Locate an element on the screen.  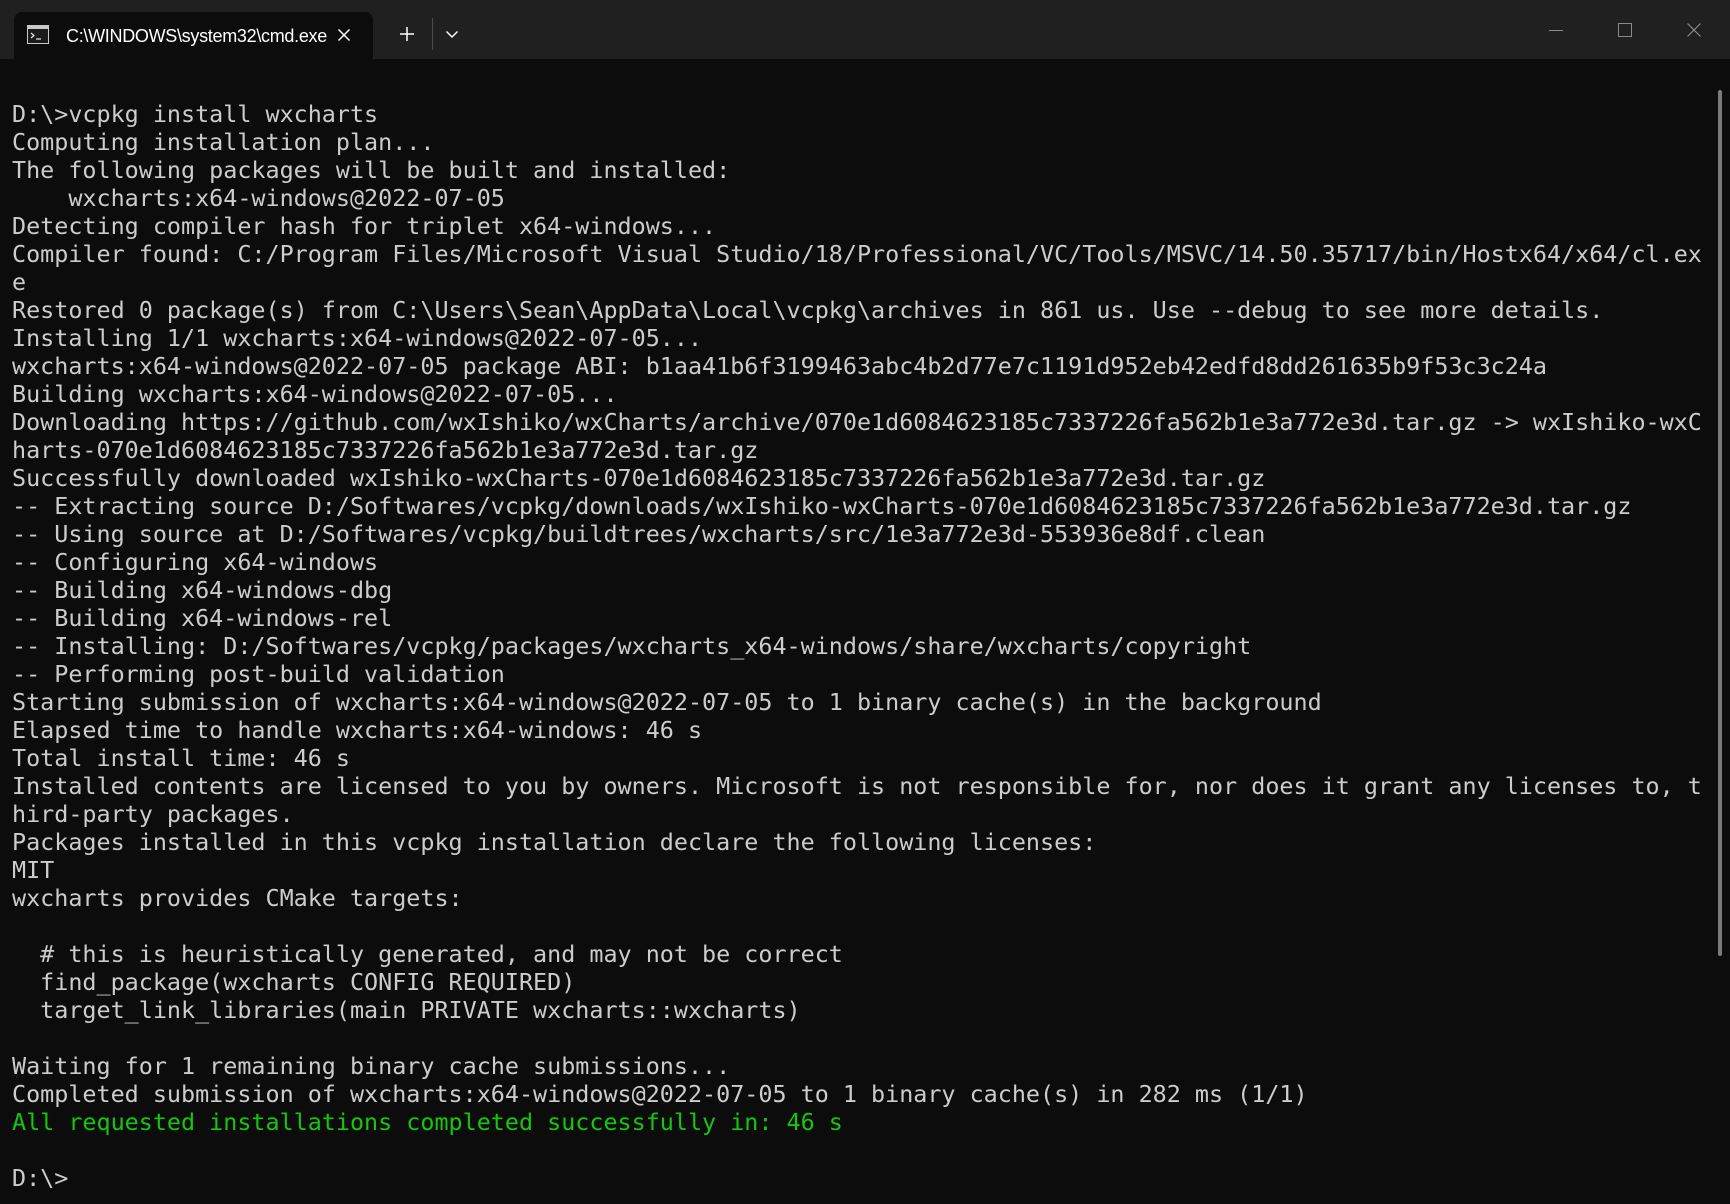
tab-title: C:\WINDOWS\system32\cmd.exe is located at coordinates (196, 36).